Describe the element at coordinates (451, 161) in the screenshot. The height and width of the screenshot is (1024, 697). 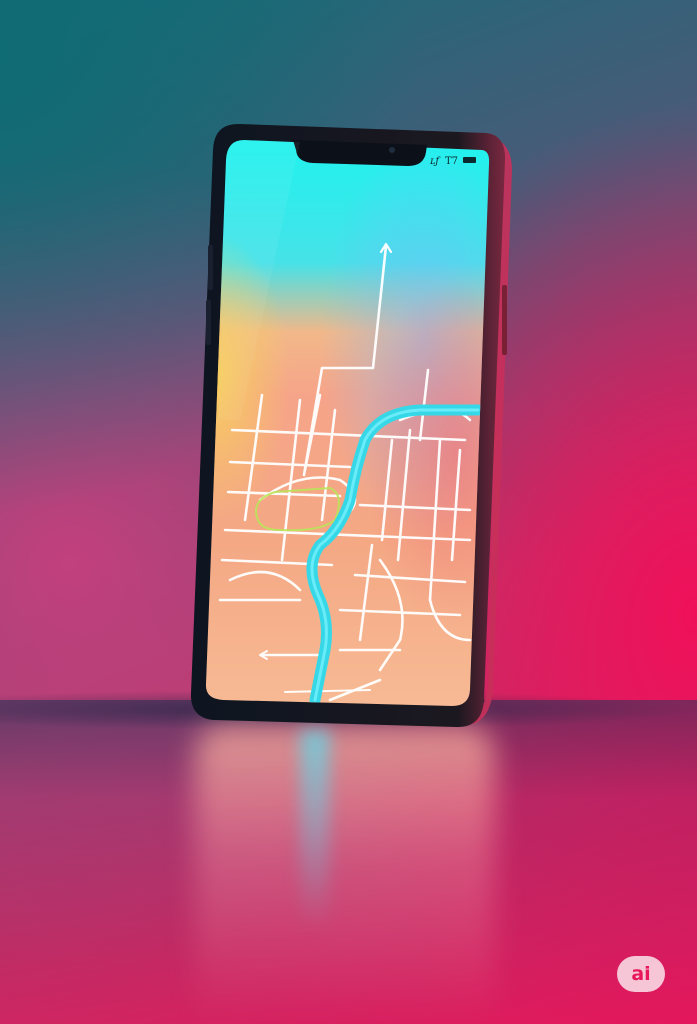
I see `status-network: T7` at that location.